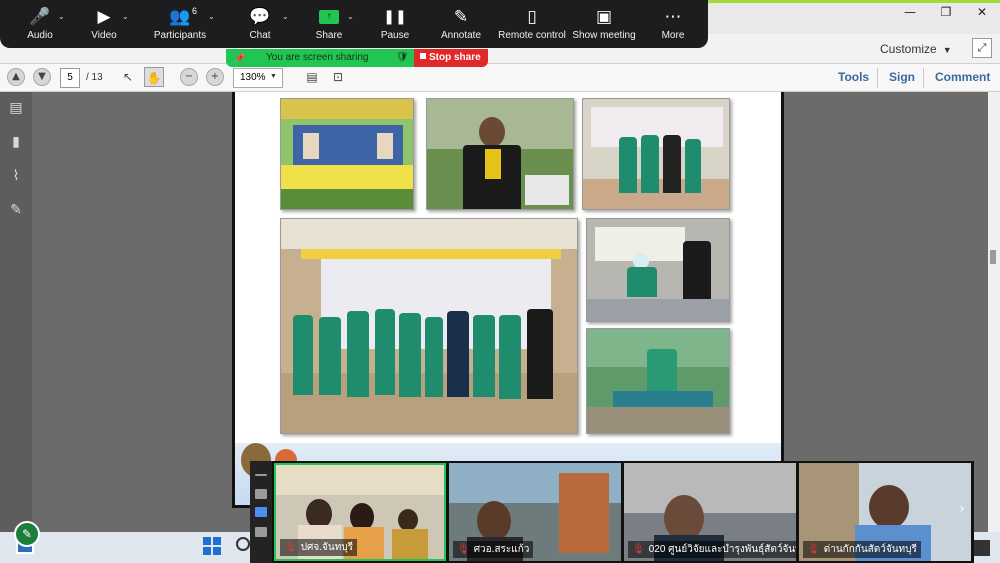 The width and height of the screenshot is (1000, 563). I want to click on participant-name: ศวอ.สระแก้ว, so click(501, 549).